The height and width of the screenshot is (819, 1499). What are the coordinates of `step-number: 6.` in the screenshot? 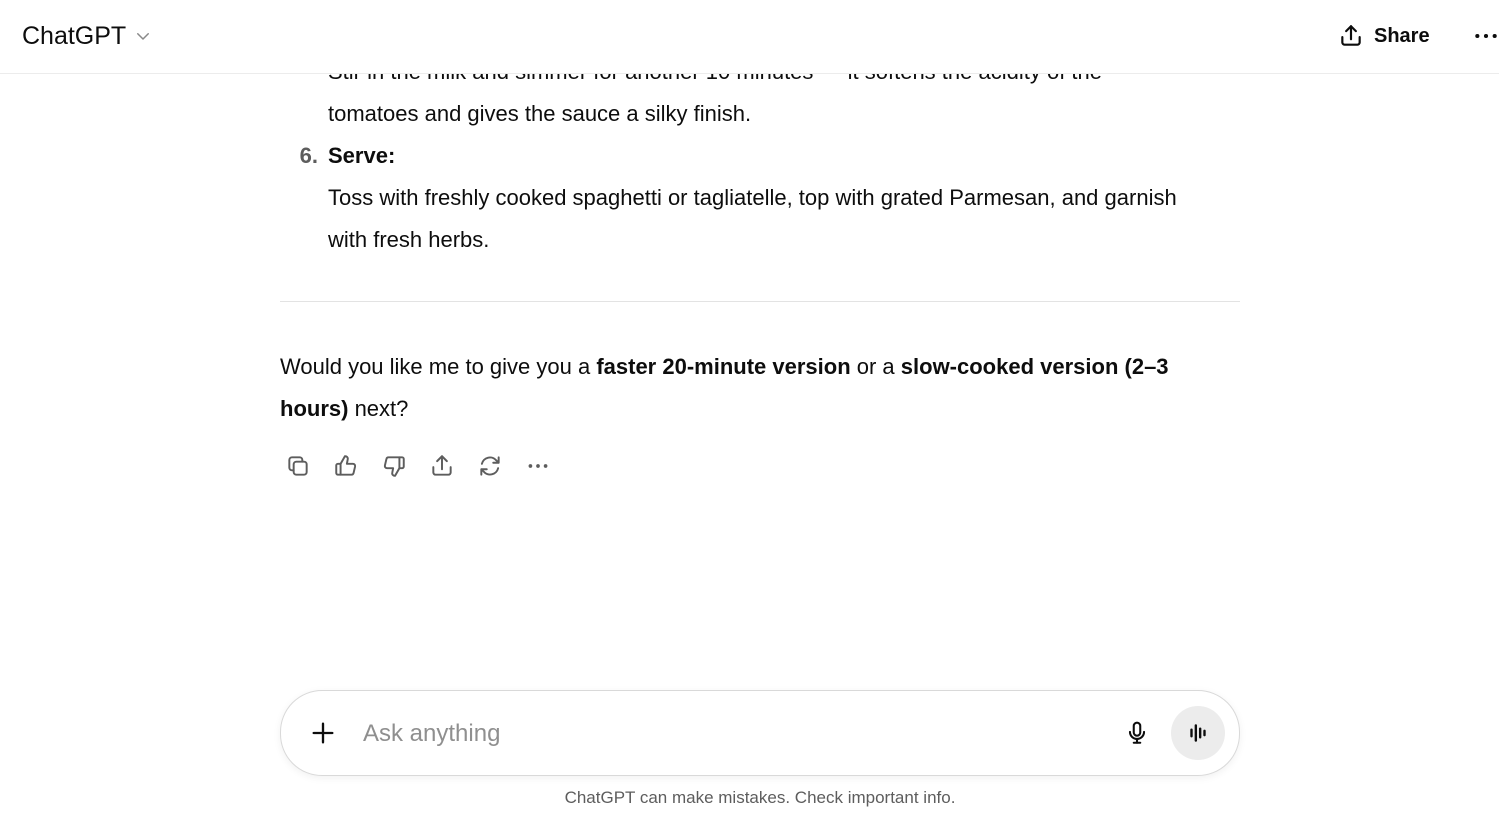 It's located at (308, 155).